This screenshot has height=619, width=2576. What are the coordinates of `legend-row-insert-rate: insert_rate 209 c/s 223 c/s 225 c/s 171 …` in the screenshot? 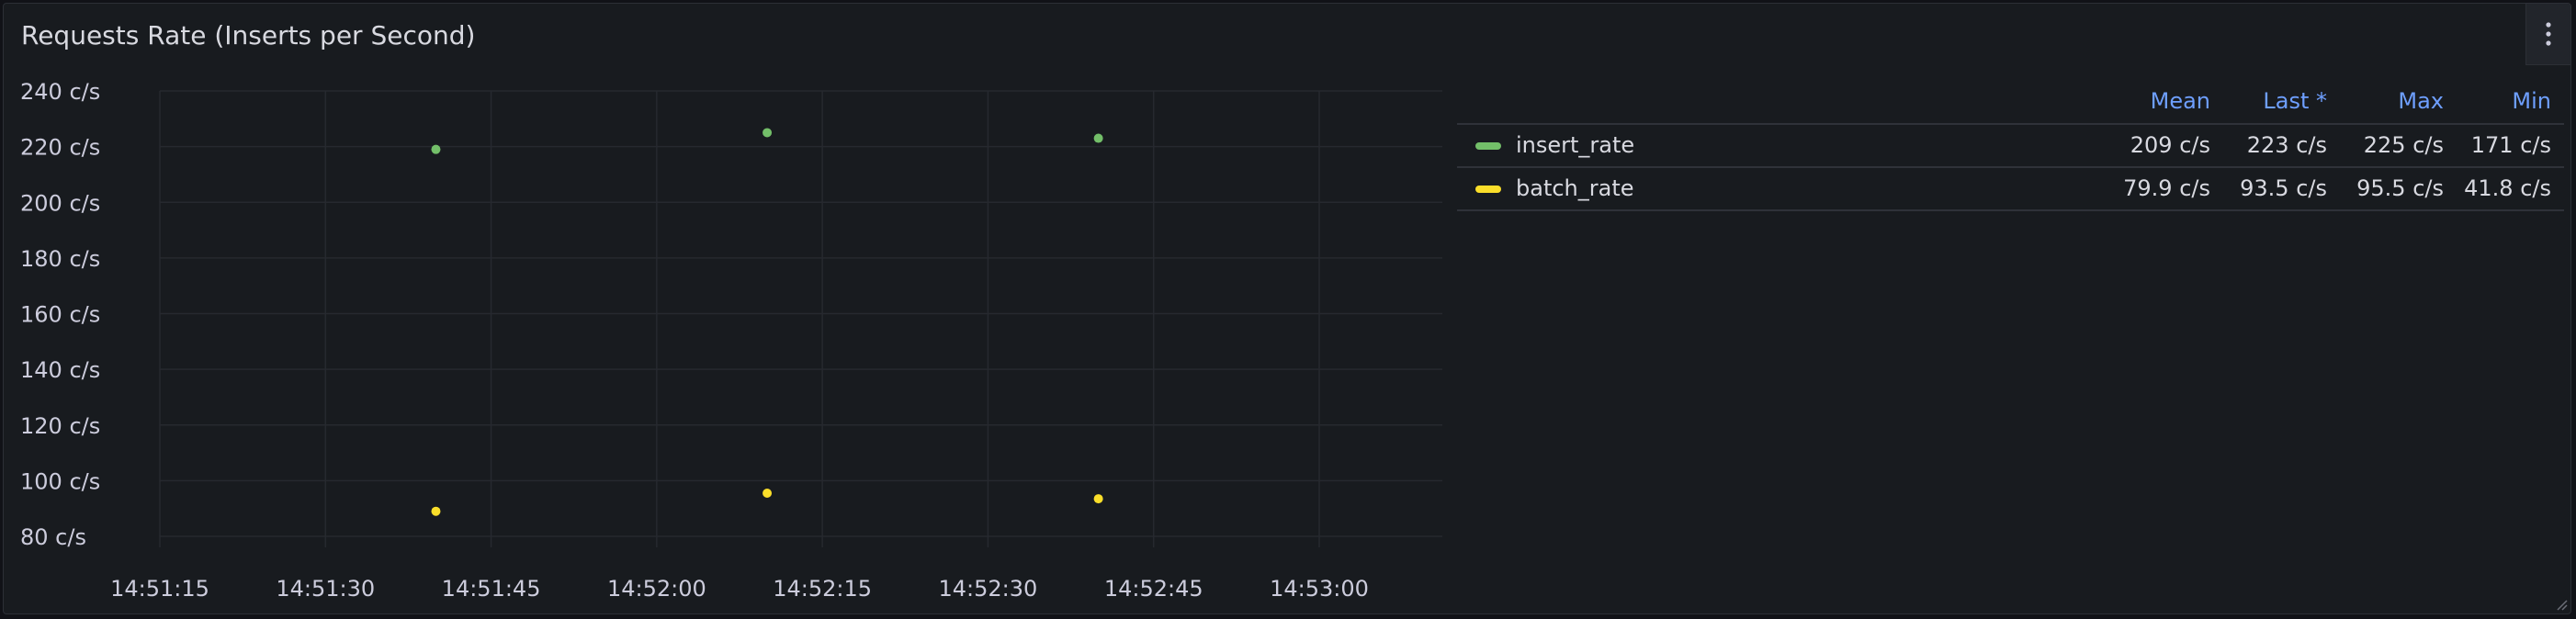 It's located at (2010, 146).